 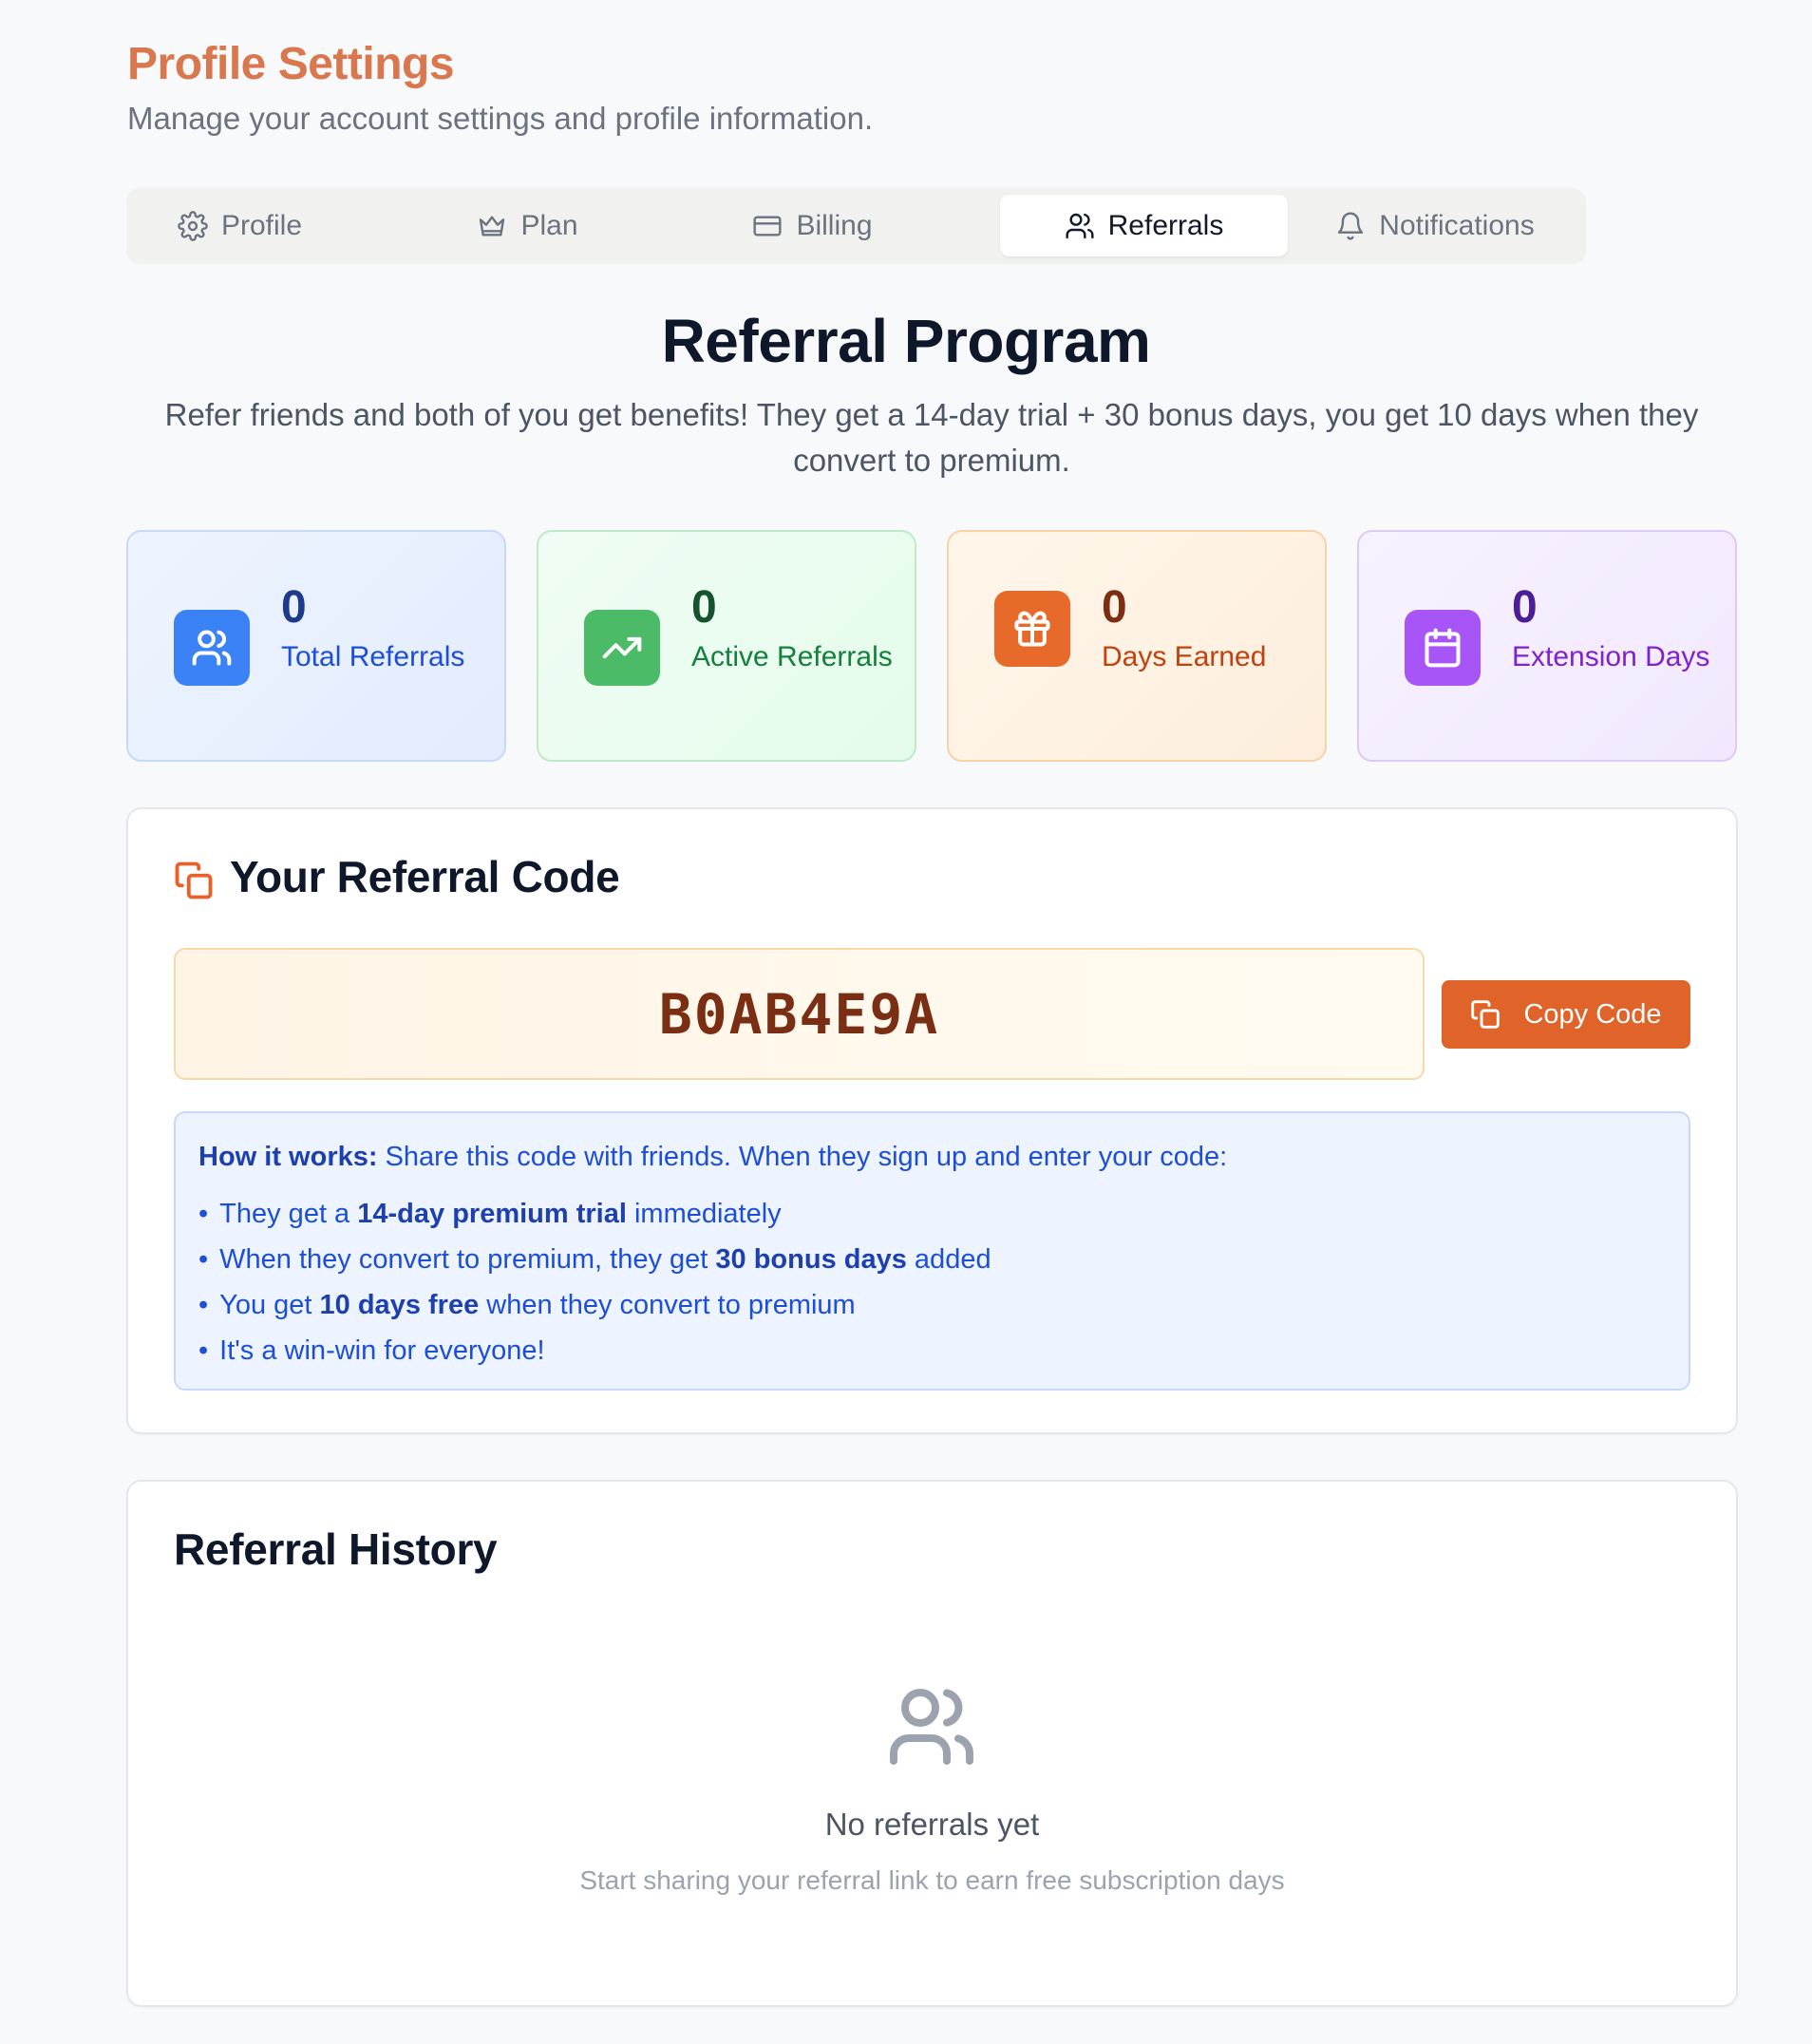 What do you see at coordinates (373, 656) in the screenshot?
I see `stat-label: Total Referrals` at bounding box center [373, 656].